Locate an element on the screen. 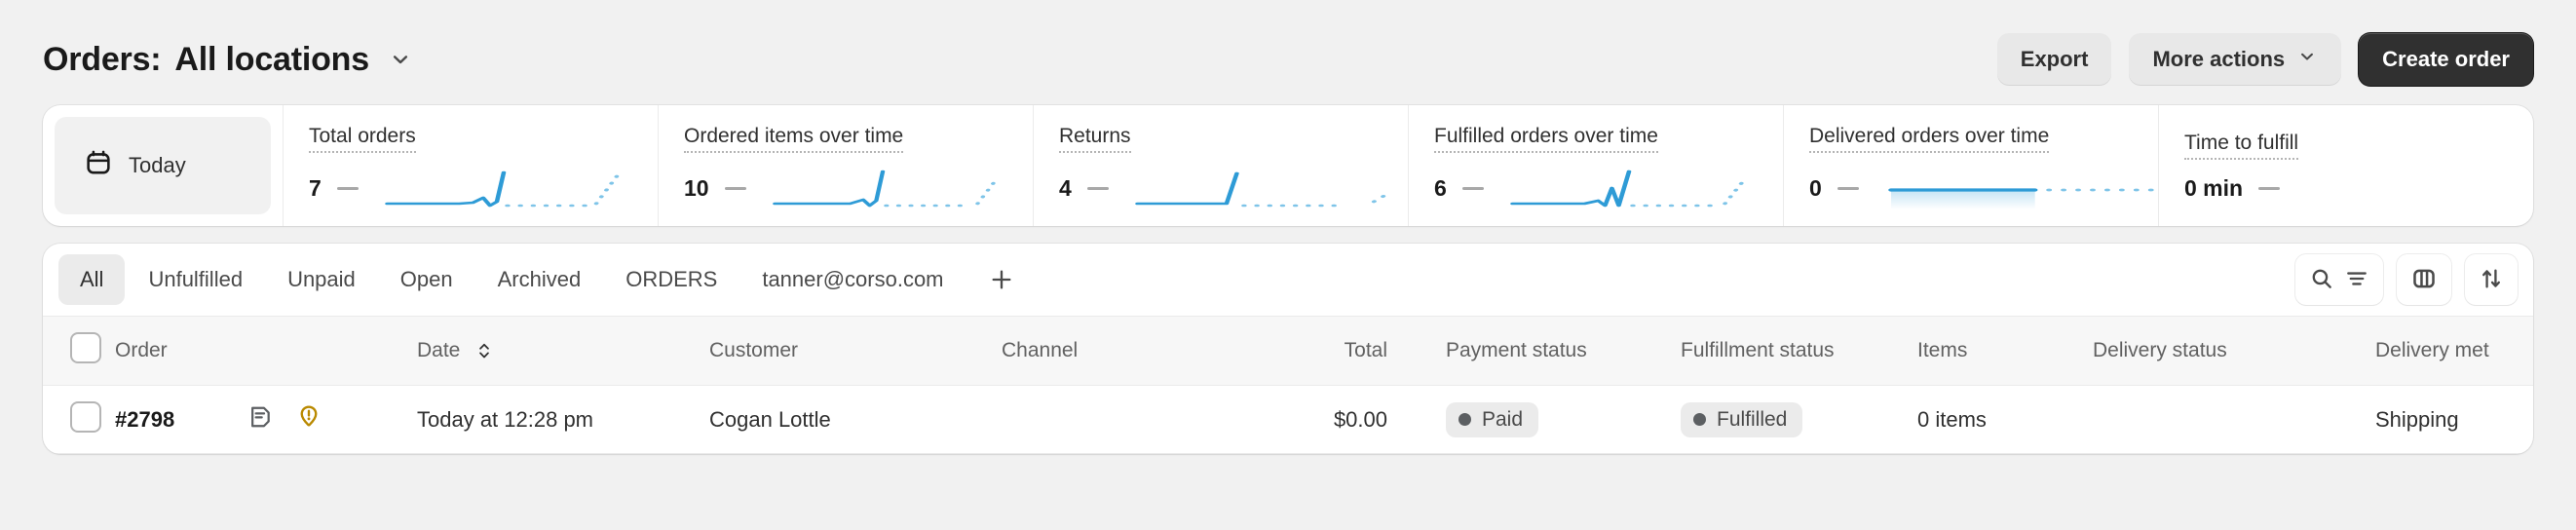  create-order-button: Create order is located at coordinates (2446, 59).